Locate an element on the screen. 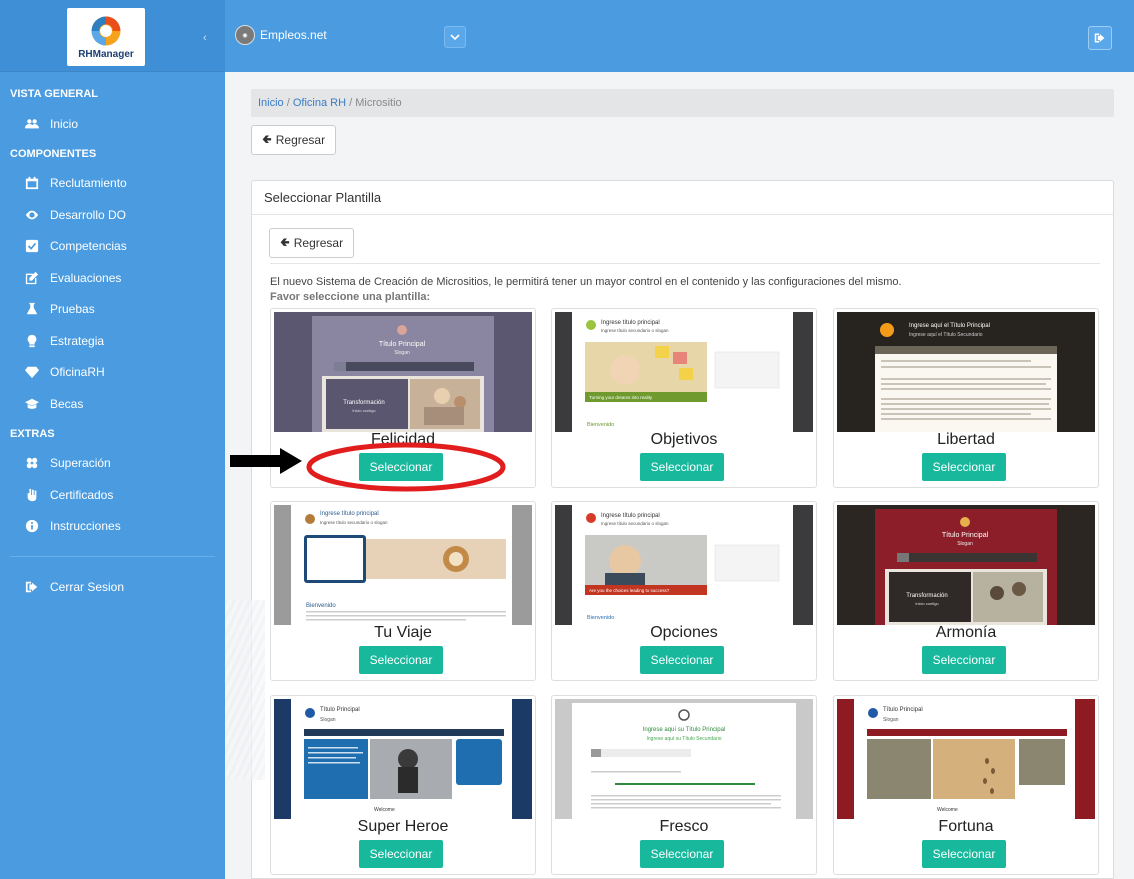 This screenshot has width=1134, height=879. nav-section-componentes: COMPONENTES is located at coordinates (53, 153).